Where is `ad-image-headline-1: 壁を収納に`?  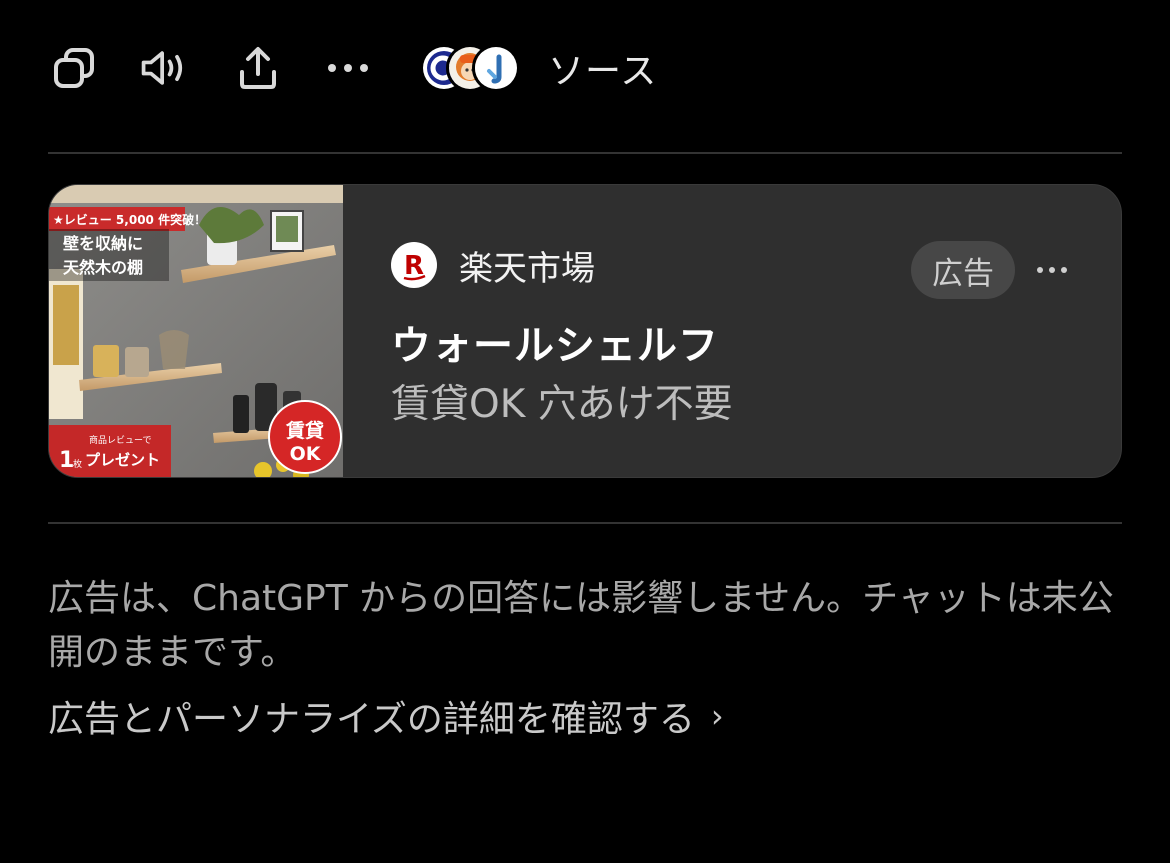 ad-image-headline-1: 壁を収納に is located at coordinates (103, 243).